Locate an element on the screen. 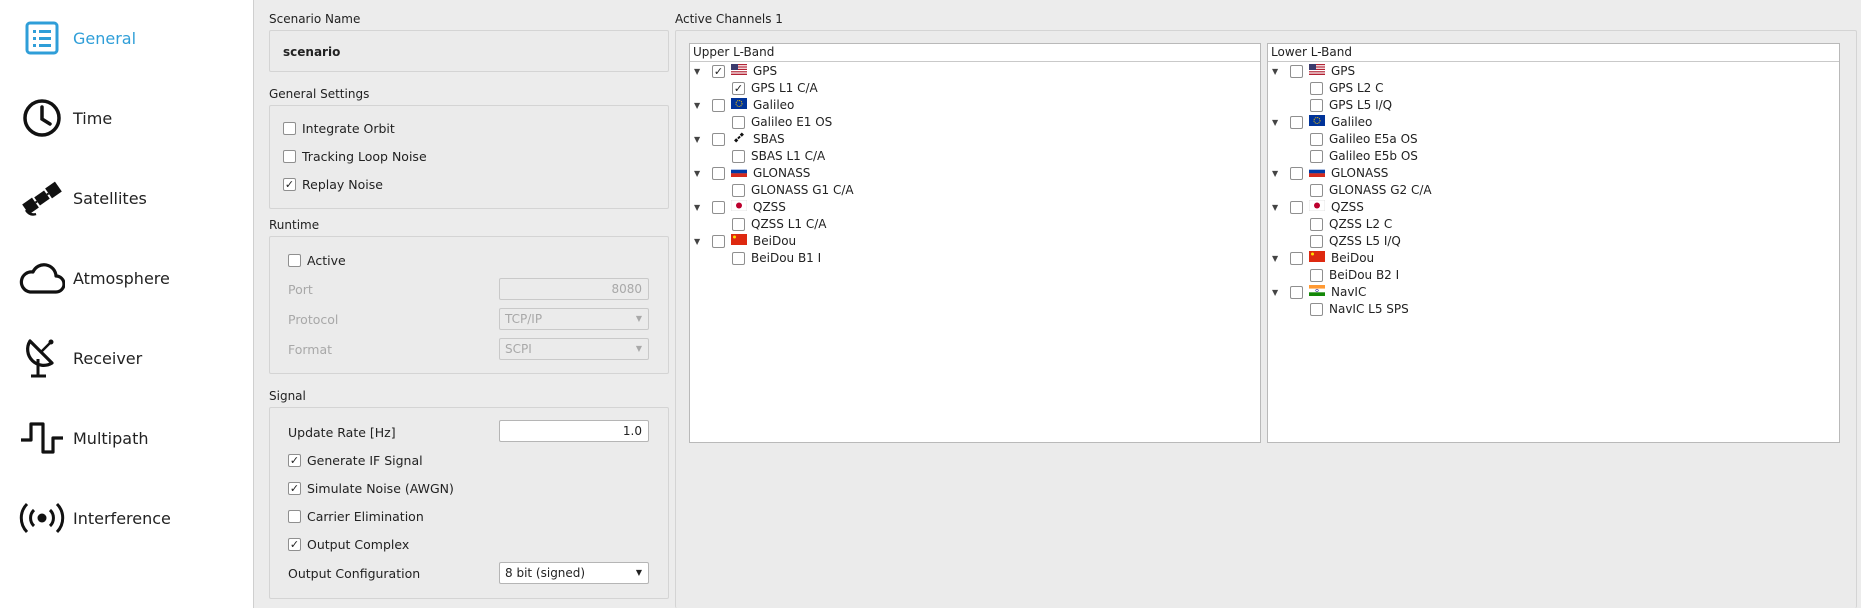 The width and height of the screenshot is (1861, 608). tree-signal: GLONASS G2 C/A is located at coordinates (1371, 190).